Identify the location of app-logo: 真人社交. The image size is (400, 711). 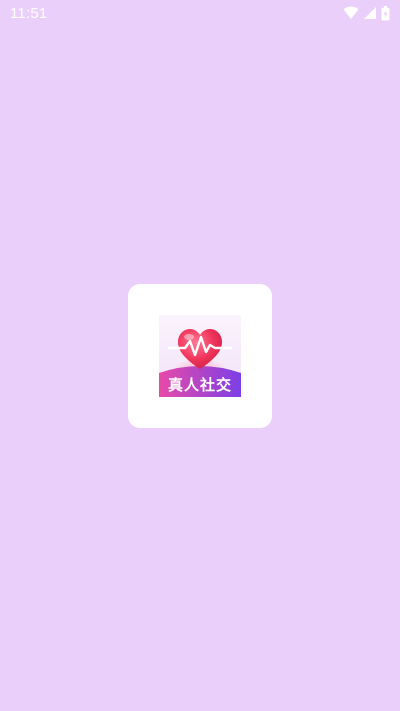
(200, 356).